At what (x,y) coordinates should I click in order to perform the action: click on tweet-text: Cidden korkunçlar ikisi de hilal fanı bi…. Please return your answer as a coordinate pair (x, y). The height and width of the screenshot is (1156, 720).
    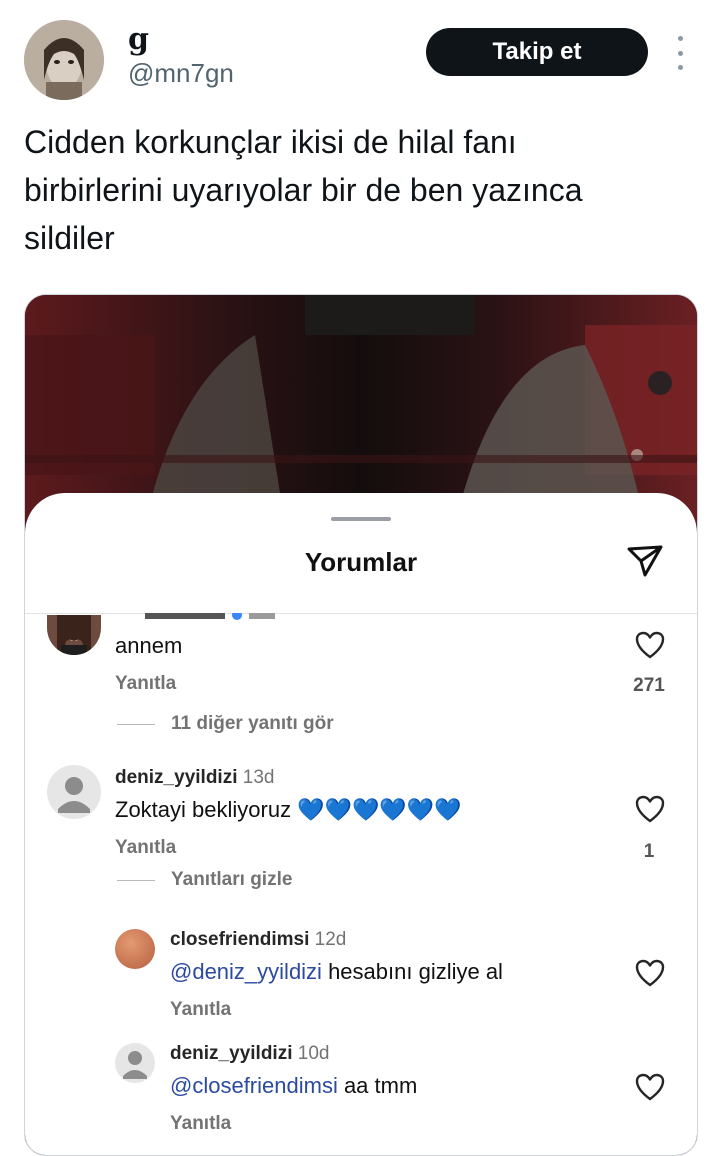
    Looking at the image, I should click on (303, 190).